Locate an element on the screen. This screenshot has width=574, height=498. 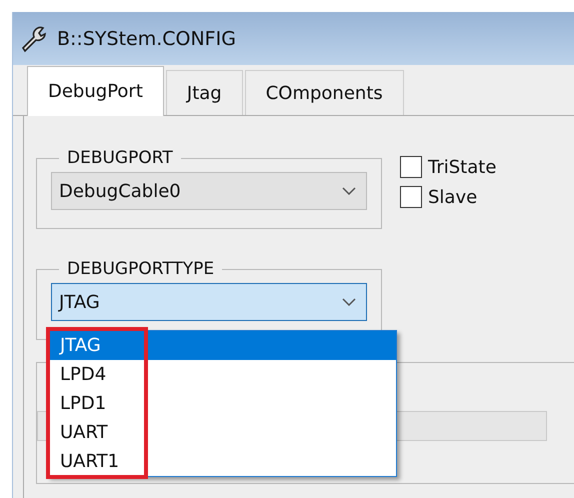
checkbox: TriState is located at coordinates (448, 167).